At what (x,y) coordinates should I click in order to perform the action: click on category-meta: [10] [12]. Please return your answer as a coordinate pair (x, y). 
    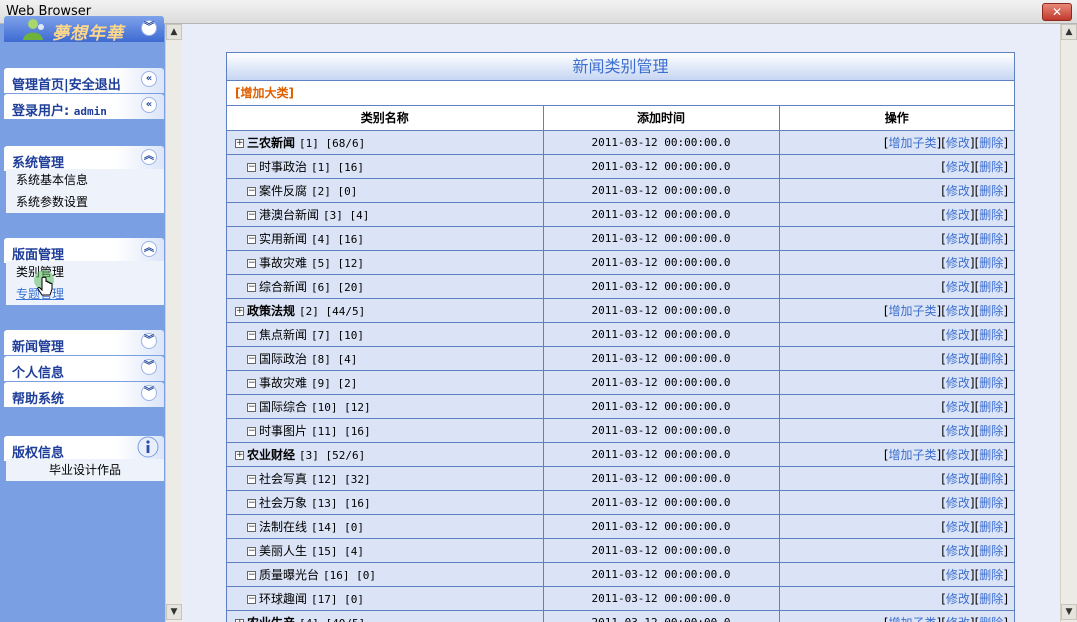
    Looking at the image, I should click on (341, 407).